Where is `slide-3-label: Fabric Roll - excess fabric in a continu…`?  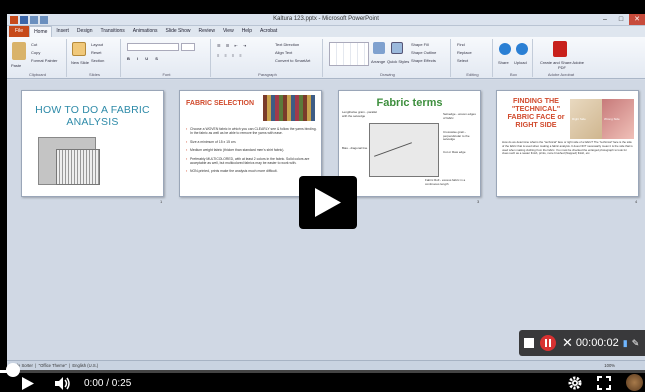 slide-3-label: Fabric Roll - excess fabric in a continu… is located at coordinates (445, 182).